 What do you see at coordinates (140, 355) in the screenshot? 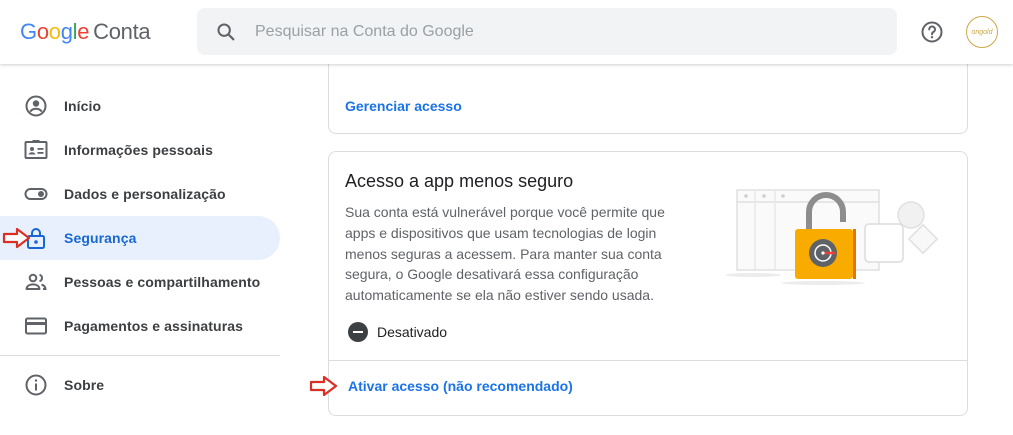
I see `sidebar-divider` at bounding box center [140, 355].